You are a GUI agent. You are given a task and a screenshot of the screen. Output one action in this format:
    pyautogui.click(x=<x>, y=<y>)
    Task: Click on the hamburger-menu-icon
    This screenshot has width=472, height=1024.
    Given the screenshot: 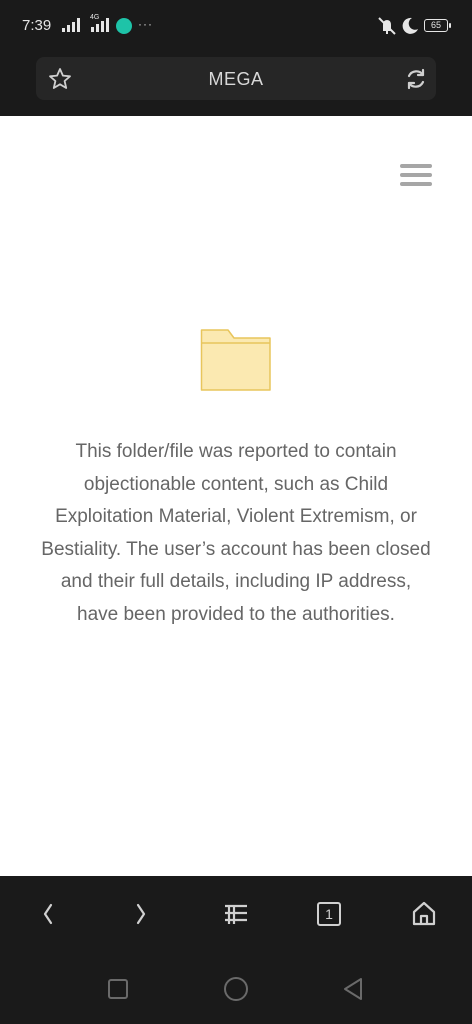 What is the action you would take?
    pyautogui.click(x=417, y=176)
    